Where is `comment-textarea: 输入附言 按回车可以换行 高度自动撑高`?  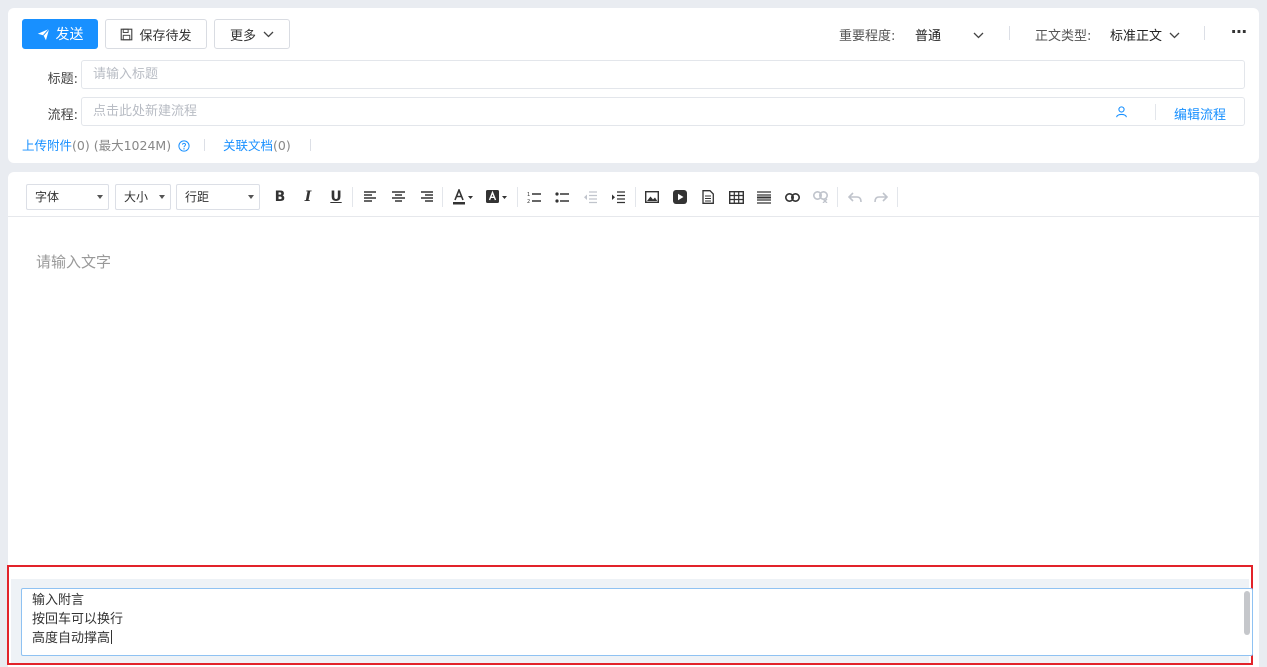 comment-textarea: 输入附言 按回车可以换行 高度自动撑高 is located at coordinates (637, 622).